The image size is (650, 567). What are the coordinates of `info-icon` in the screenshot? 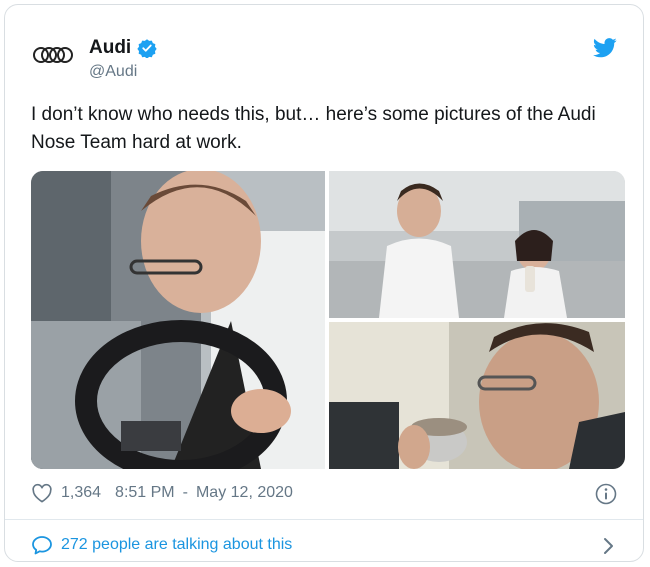 It's located at (606, 494).